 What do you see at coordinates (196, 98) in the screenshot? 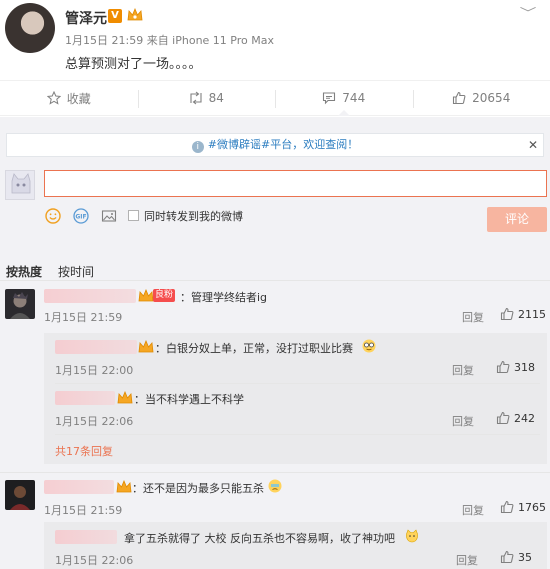
I see `repost-icon` at bounding box center [196, 98].